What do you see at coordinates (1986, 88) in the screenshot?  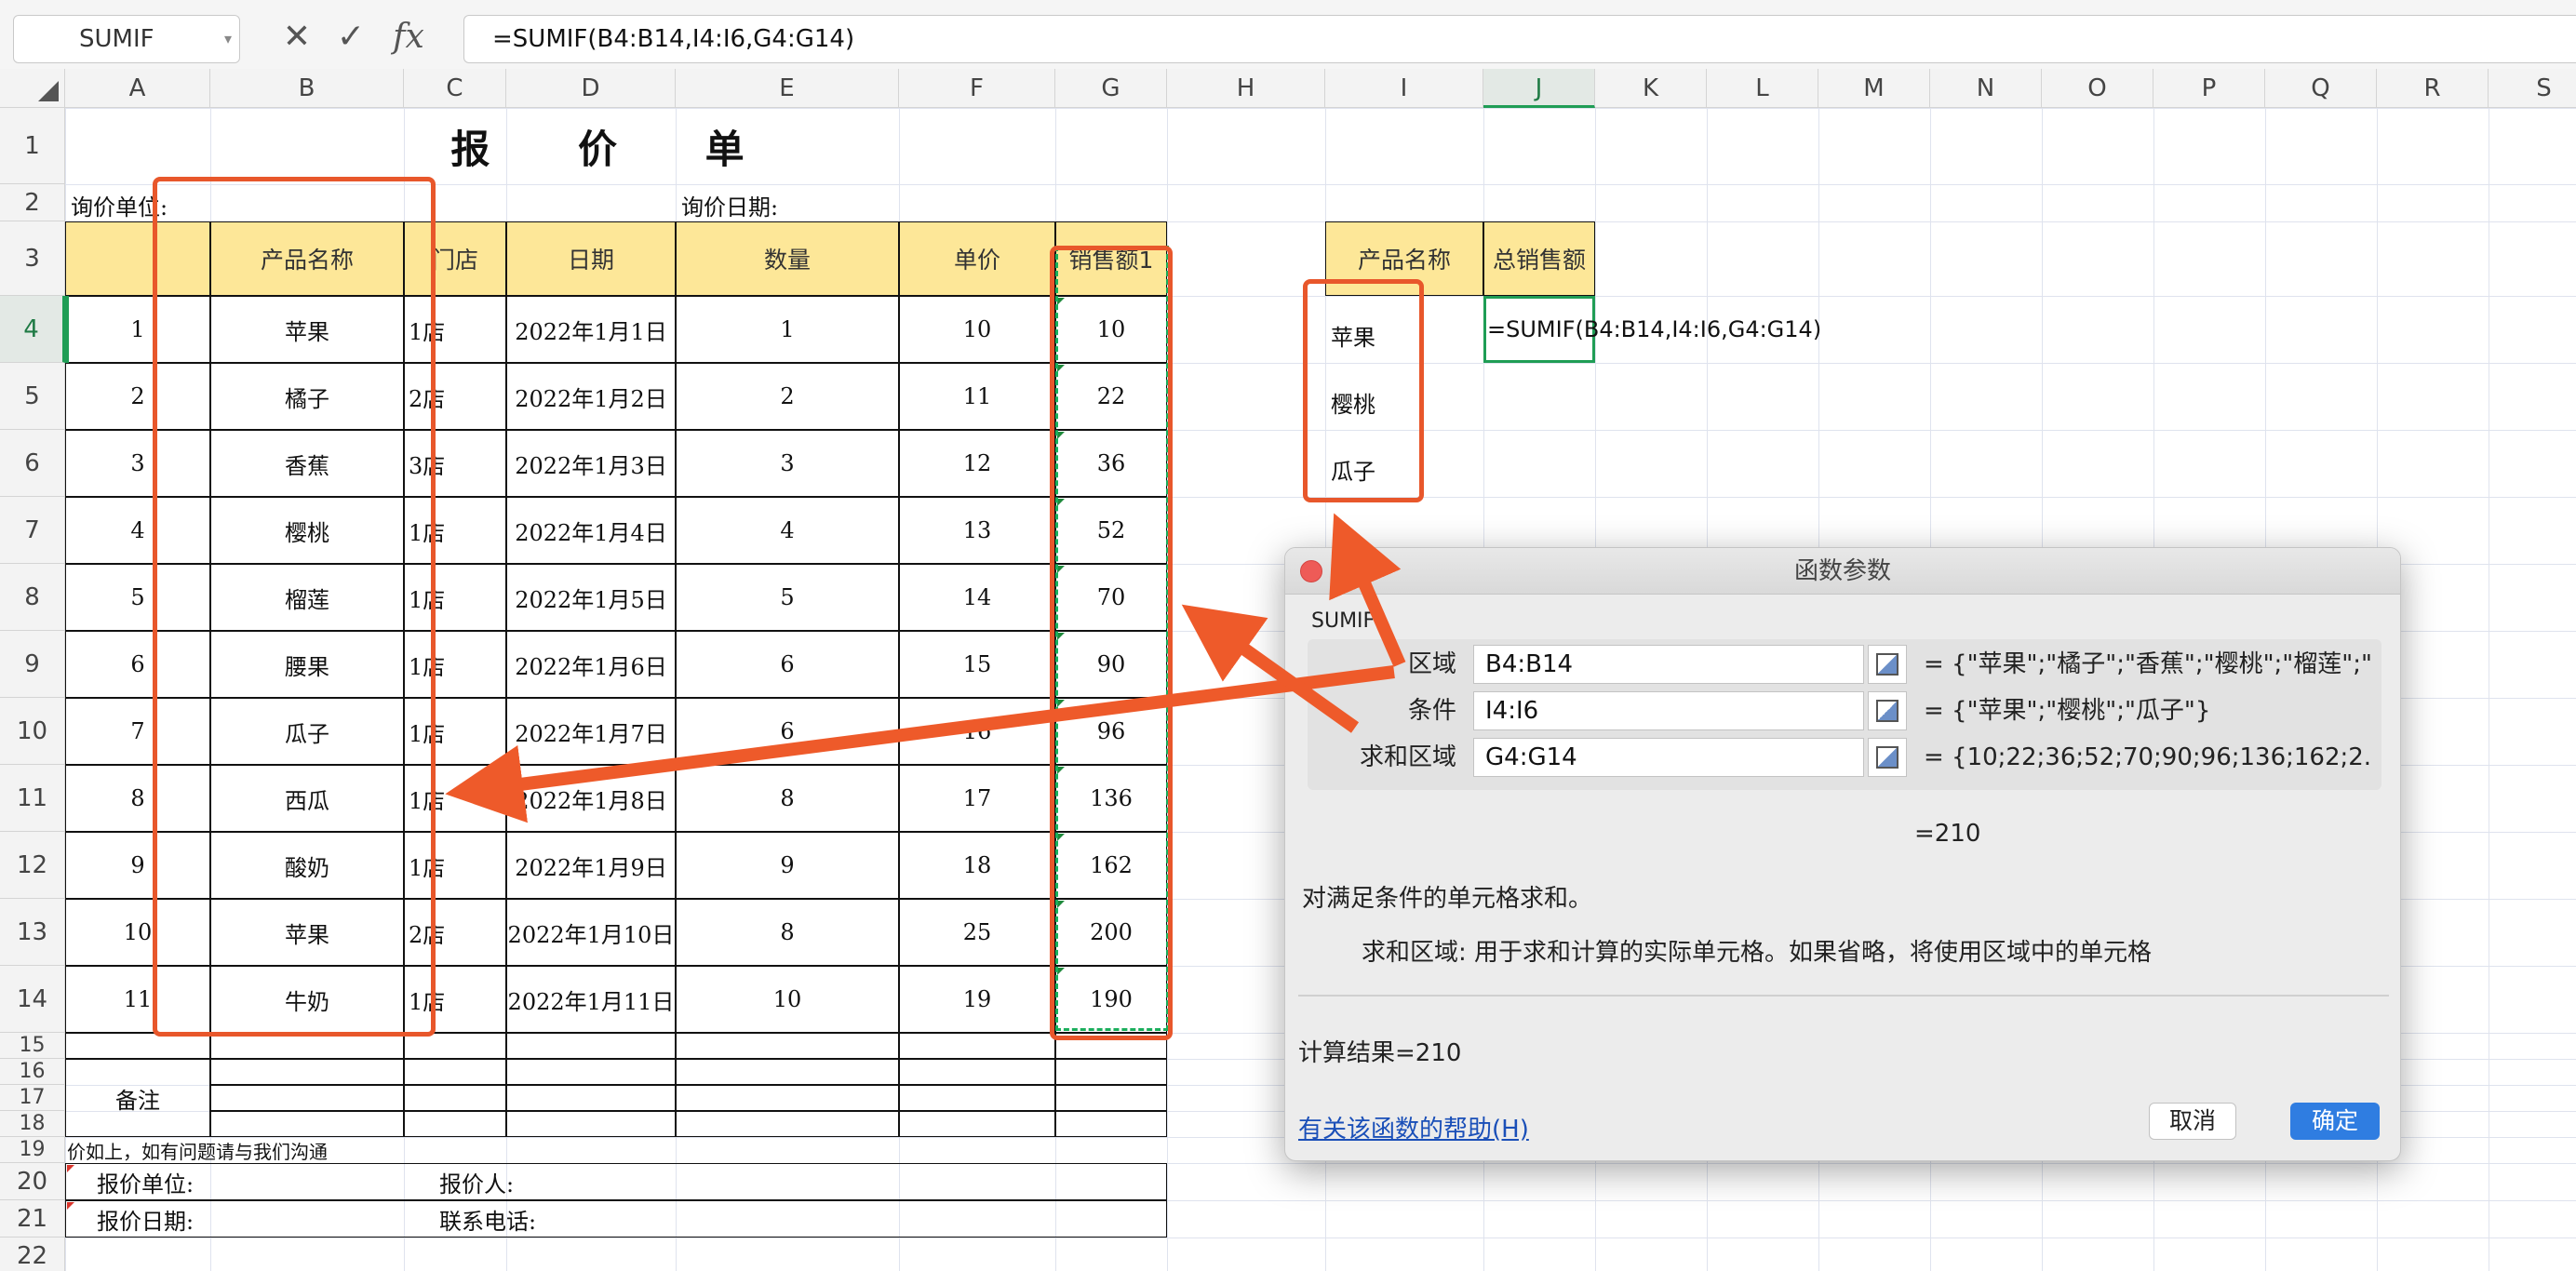 I see `column-header-n: N` at bounding box center [1986, 88].